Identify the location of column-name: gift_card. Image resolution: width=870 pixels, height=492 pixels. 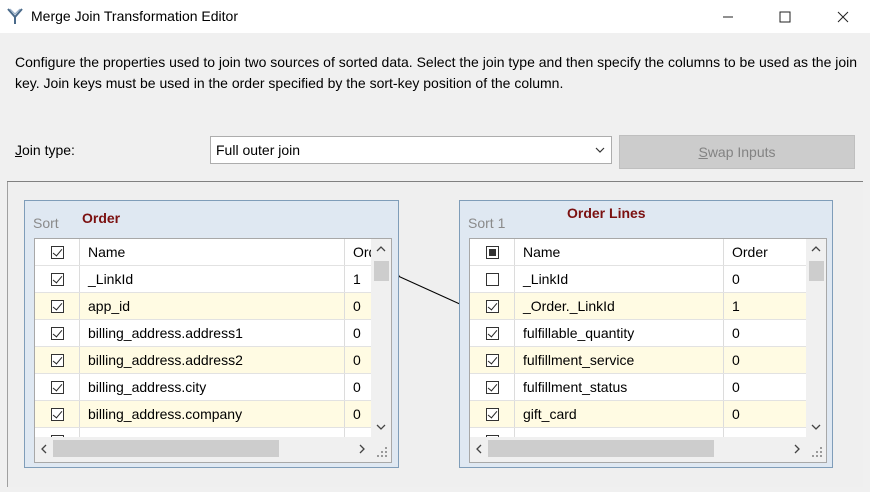
(620, 414).